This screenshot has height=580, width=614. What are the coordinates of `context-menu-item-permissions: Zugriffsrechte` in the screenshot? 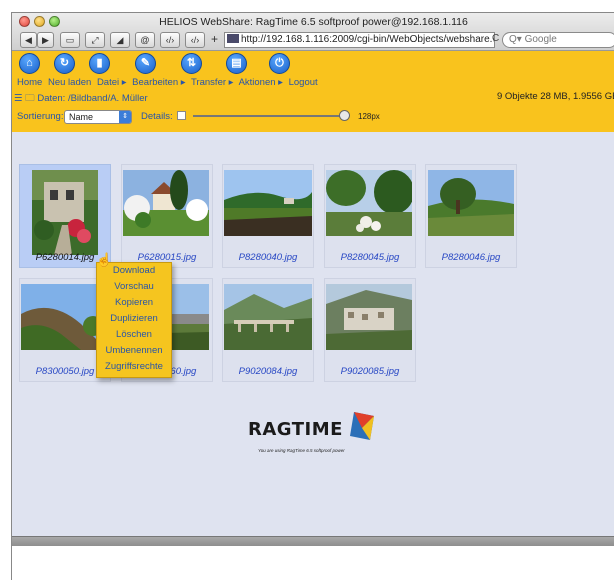 It's located at (134, 367).